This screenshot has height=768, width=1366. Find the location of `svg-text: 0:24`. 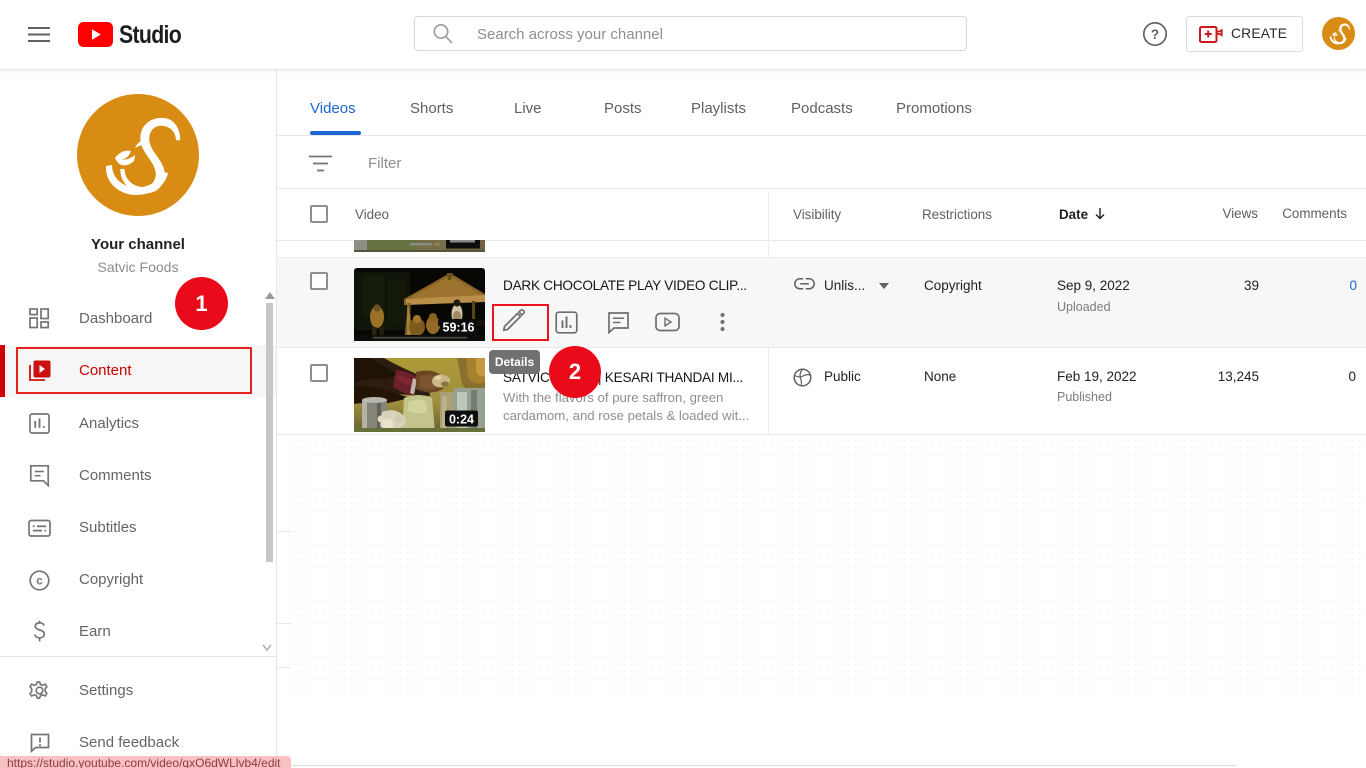

svg-text: 0:24 is located at coordinates (461, 420).